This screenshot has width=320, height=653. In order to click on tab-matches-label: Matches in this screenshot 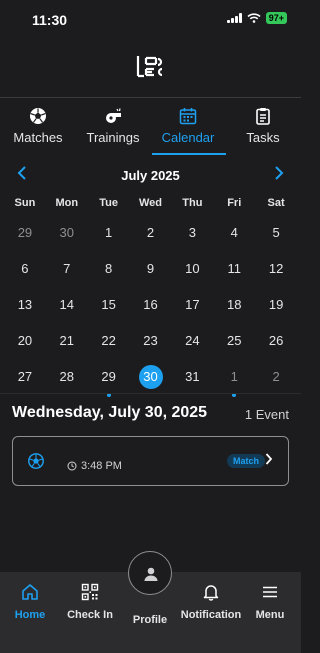, I will do `click(38, 137)`.